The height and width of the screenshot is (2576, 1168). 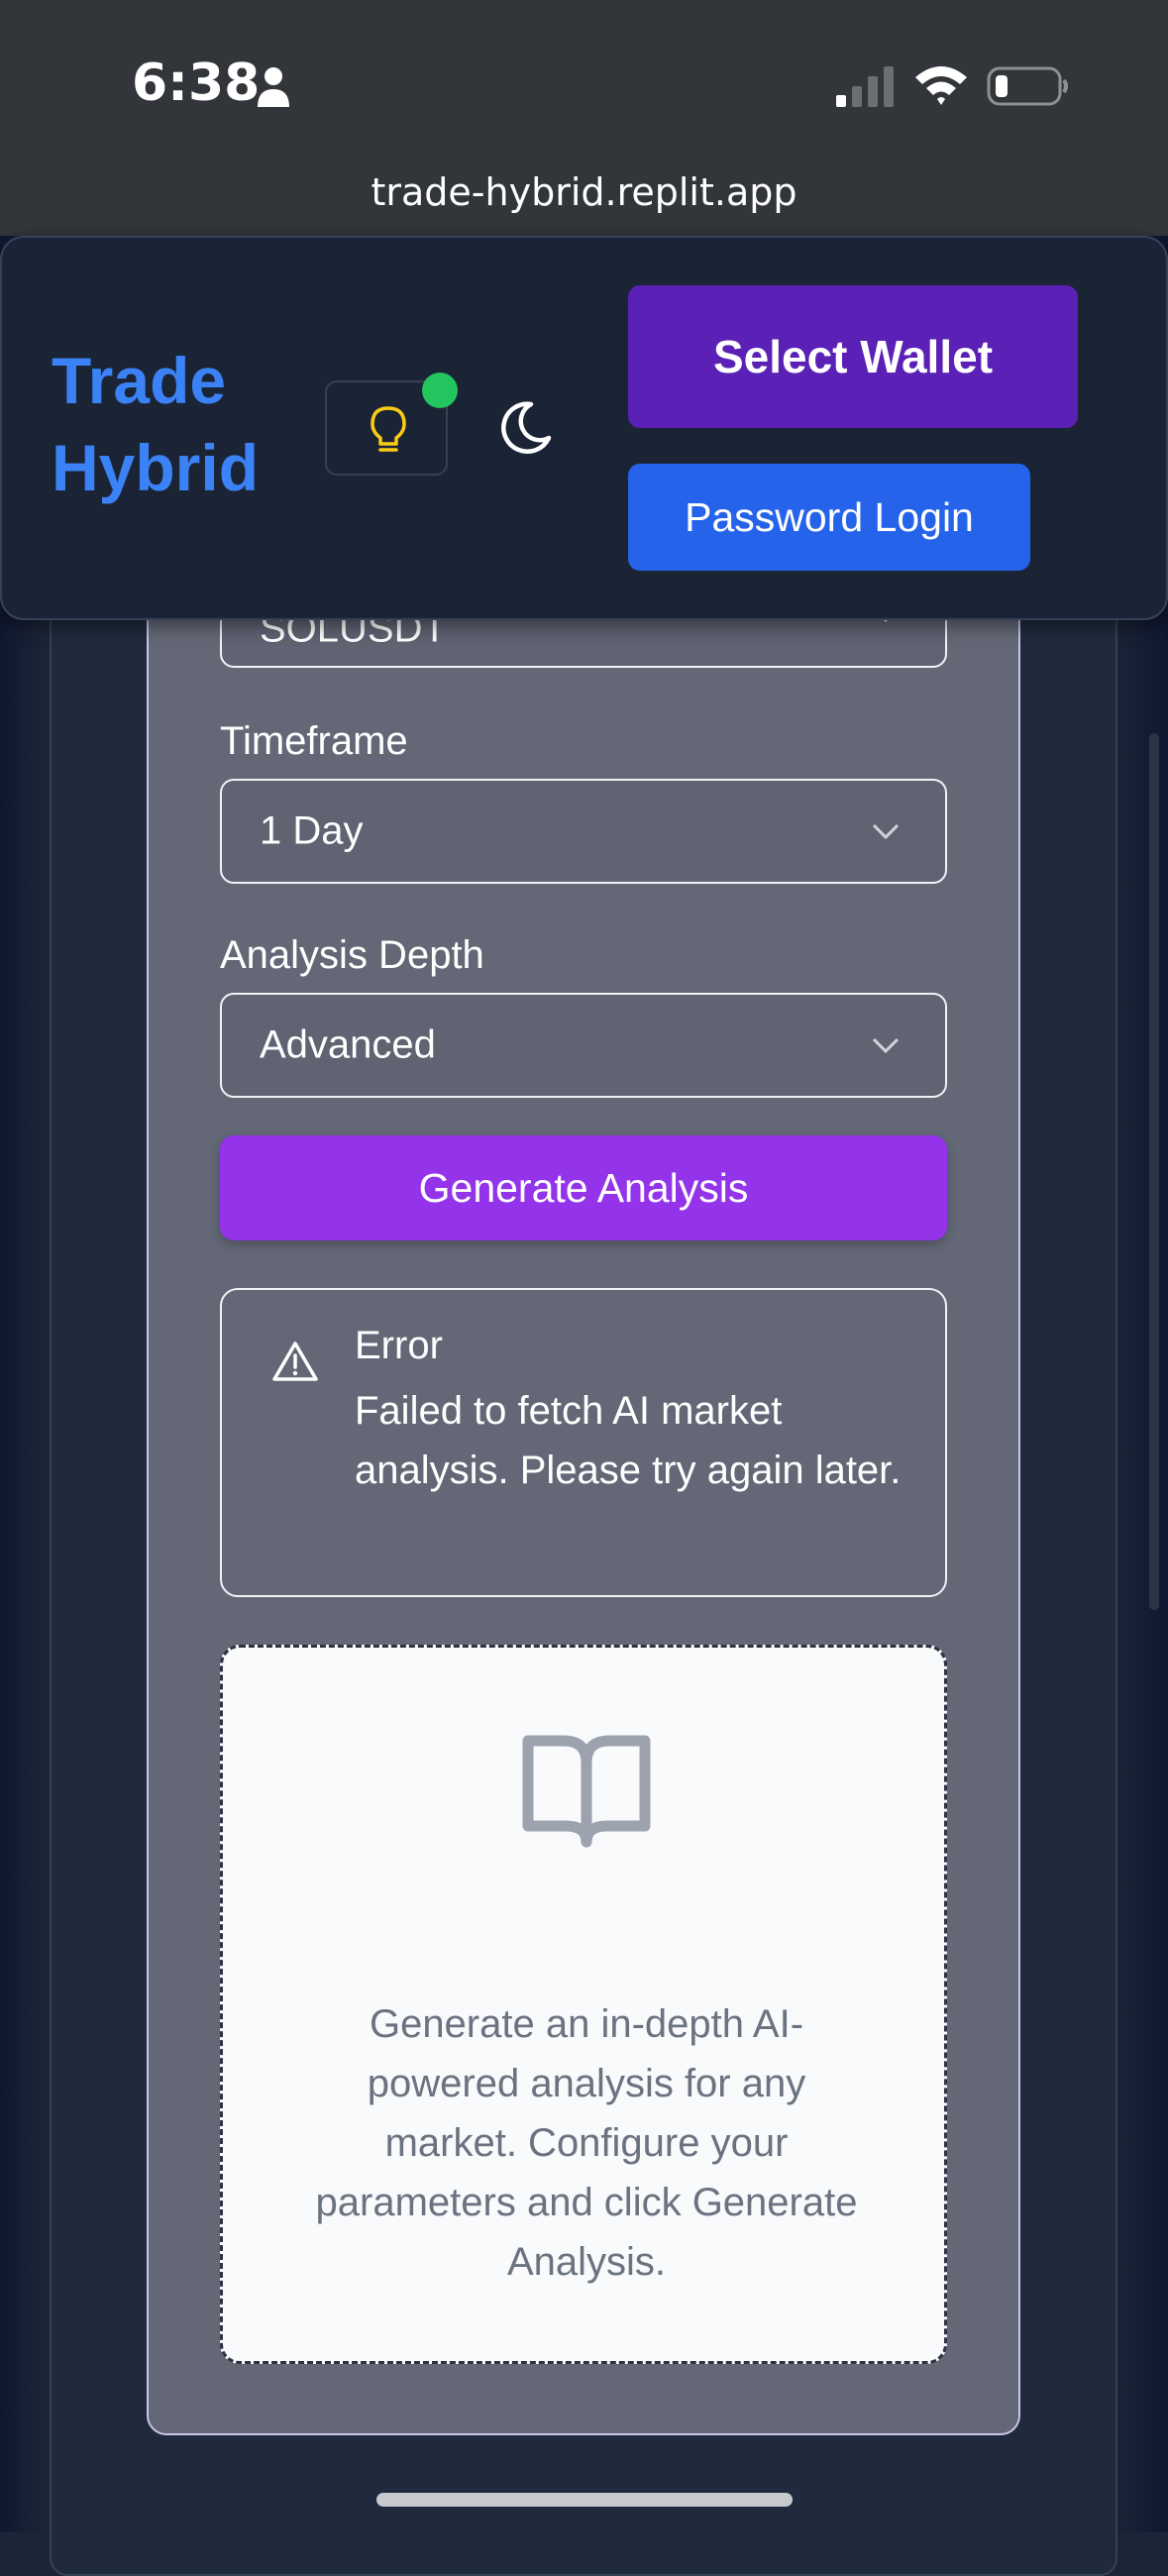 What do you see at coordinates (196, 83) in the screenshot?
I see `clock: 6:38` at bounding box center [196, 83].